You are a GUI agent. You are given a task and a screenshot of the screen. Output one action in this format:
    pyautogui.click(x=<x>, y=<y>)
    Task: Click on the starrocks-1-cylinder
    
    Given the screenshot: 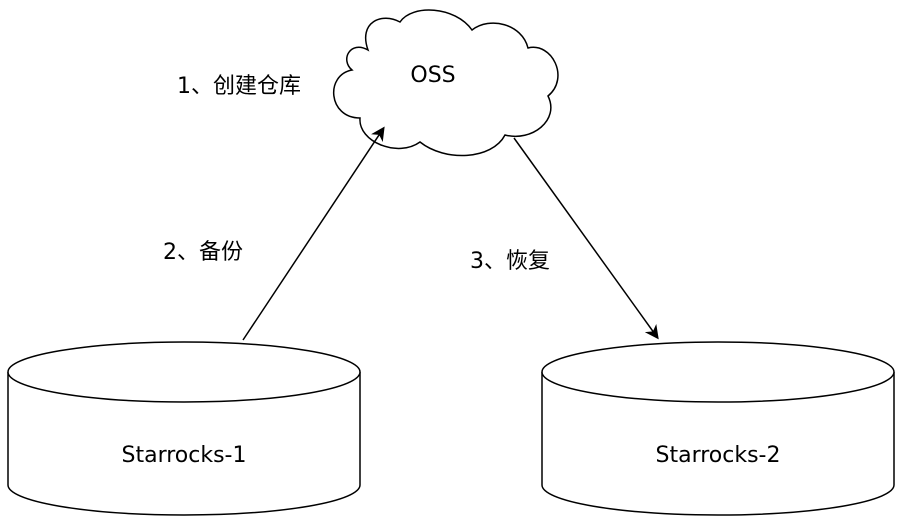 What is the action you would take?
    pyautogui.click(x=184, y=428)
    